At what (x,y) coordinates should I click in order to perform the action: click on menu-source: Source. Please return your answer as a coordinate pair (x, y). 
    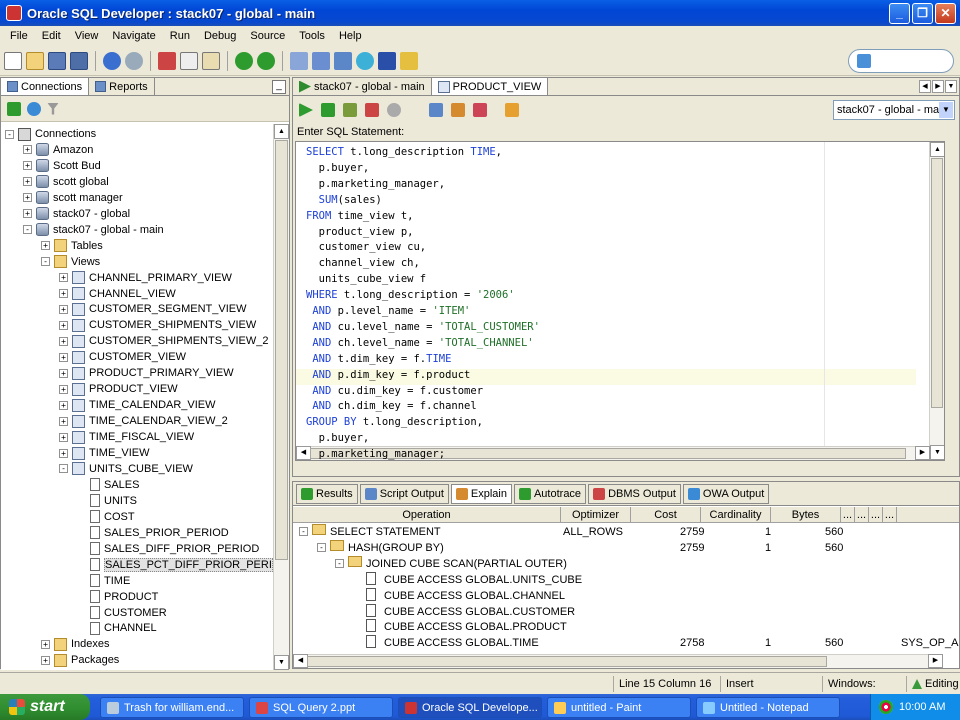
    Looking at the image, I should click on (267, 36).